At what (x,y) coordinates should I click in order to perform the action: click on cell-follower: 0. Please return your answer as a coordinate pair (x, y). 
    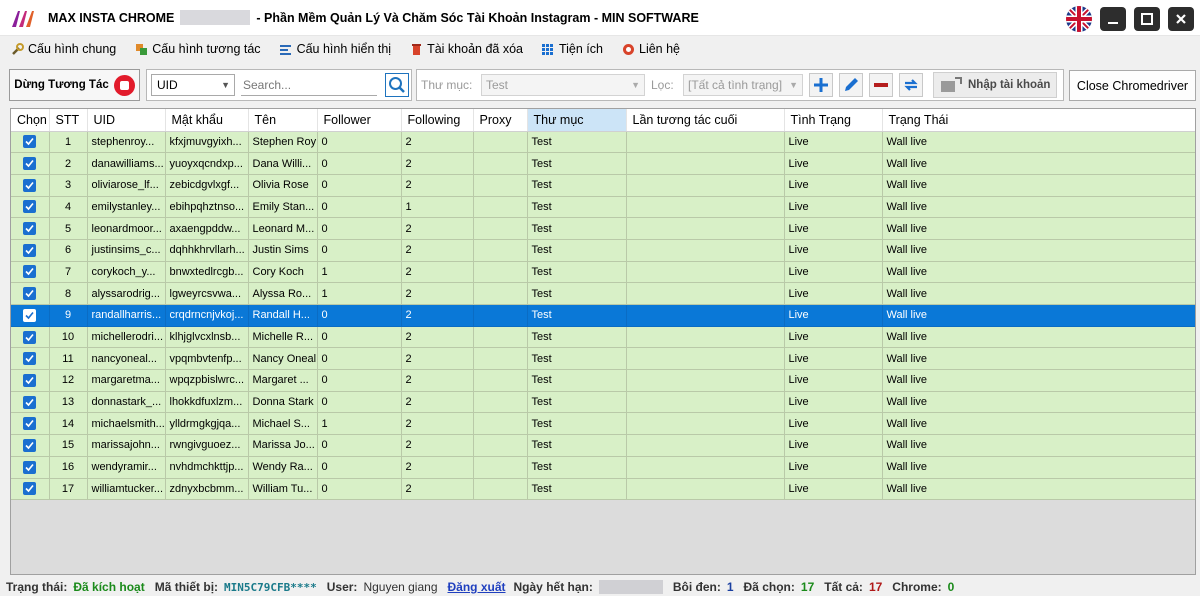
    Looking at the image, I should click on (359, 163).